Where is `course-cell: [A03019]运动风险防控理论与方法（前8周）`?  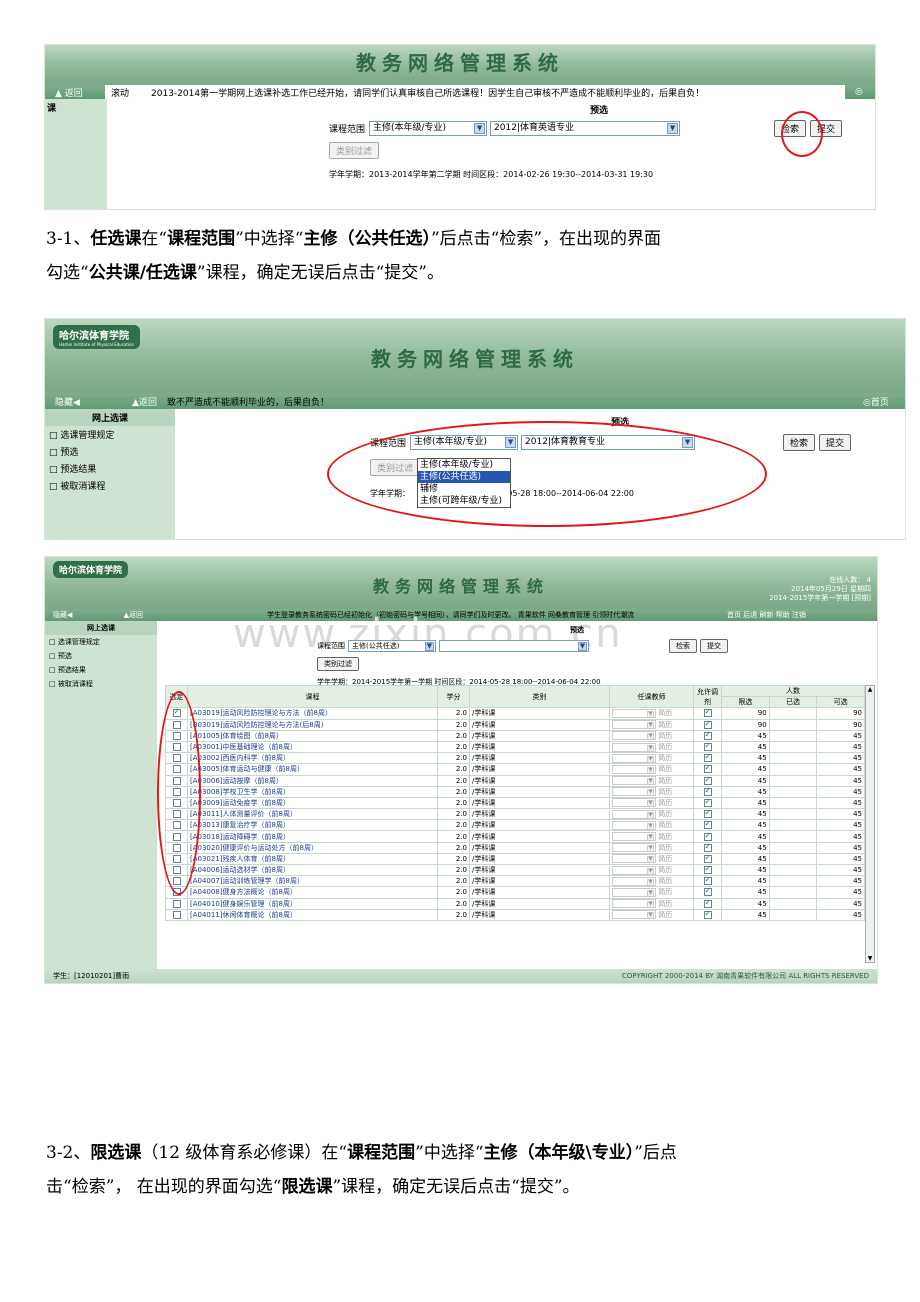 course-cell: [A03019]运动风险防控理论与方法（前8周） is located at coordinates (312, 713).